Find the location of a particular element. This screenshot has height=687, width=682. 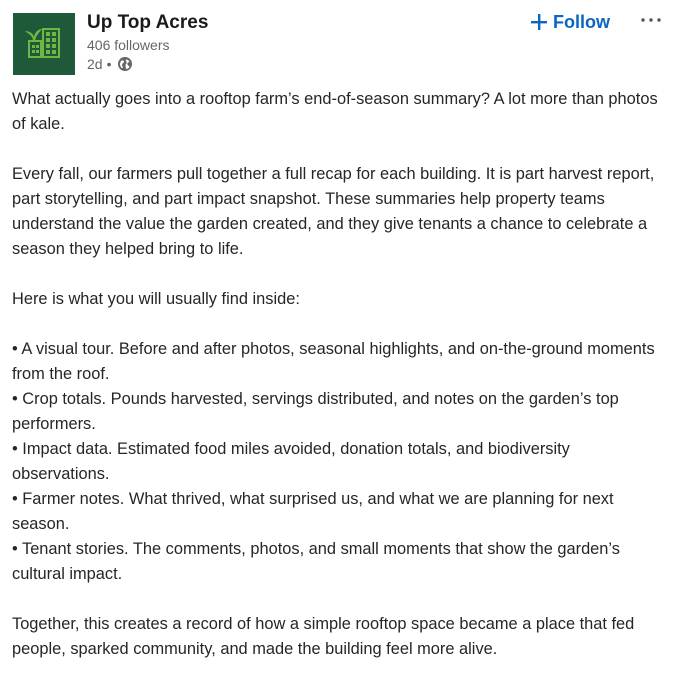

company-logo is located at coordinates (44, 44).